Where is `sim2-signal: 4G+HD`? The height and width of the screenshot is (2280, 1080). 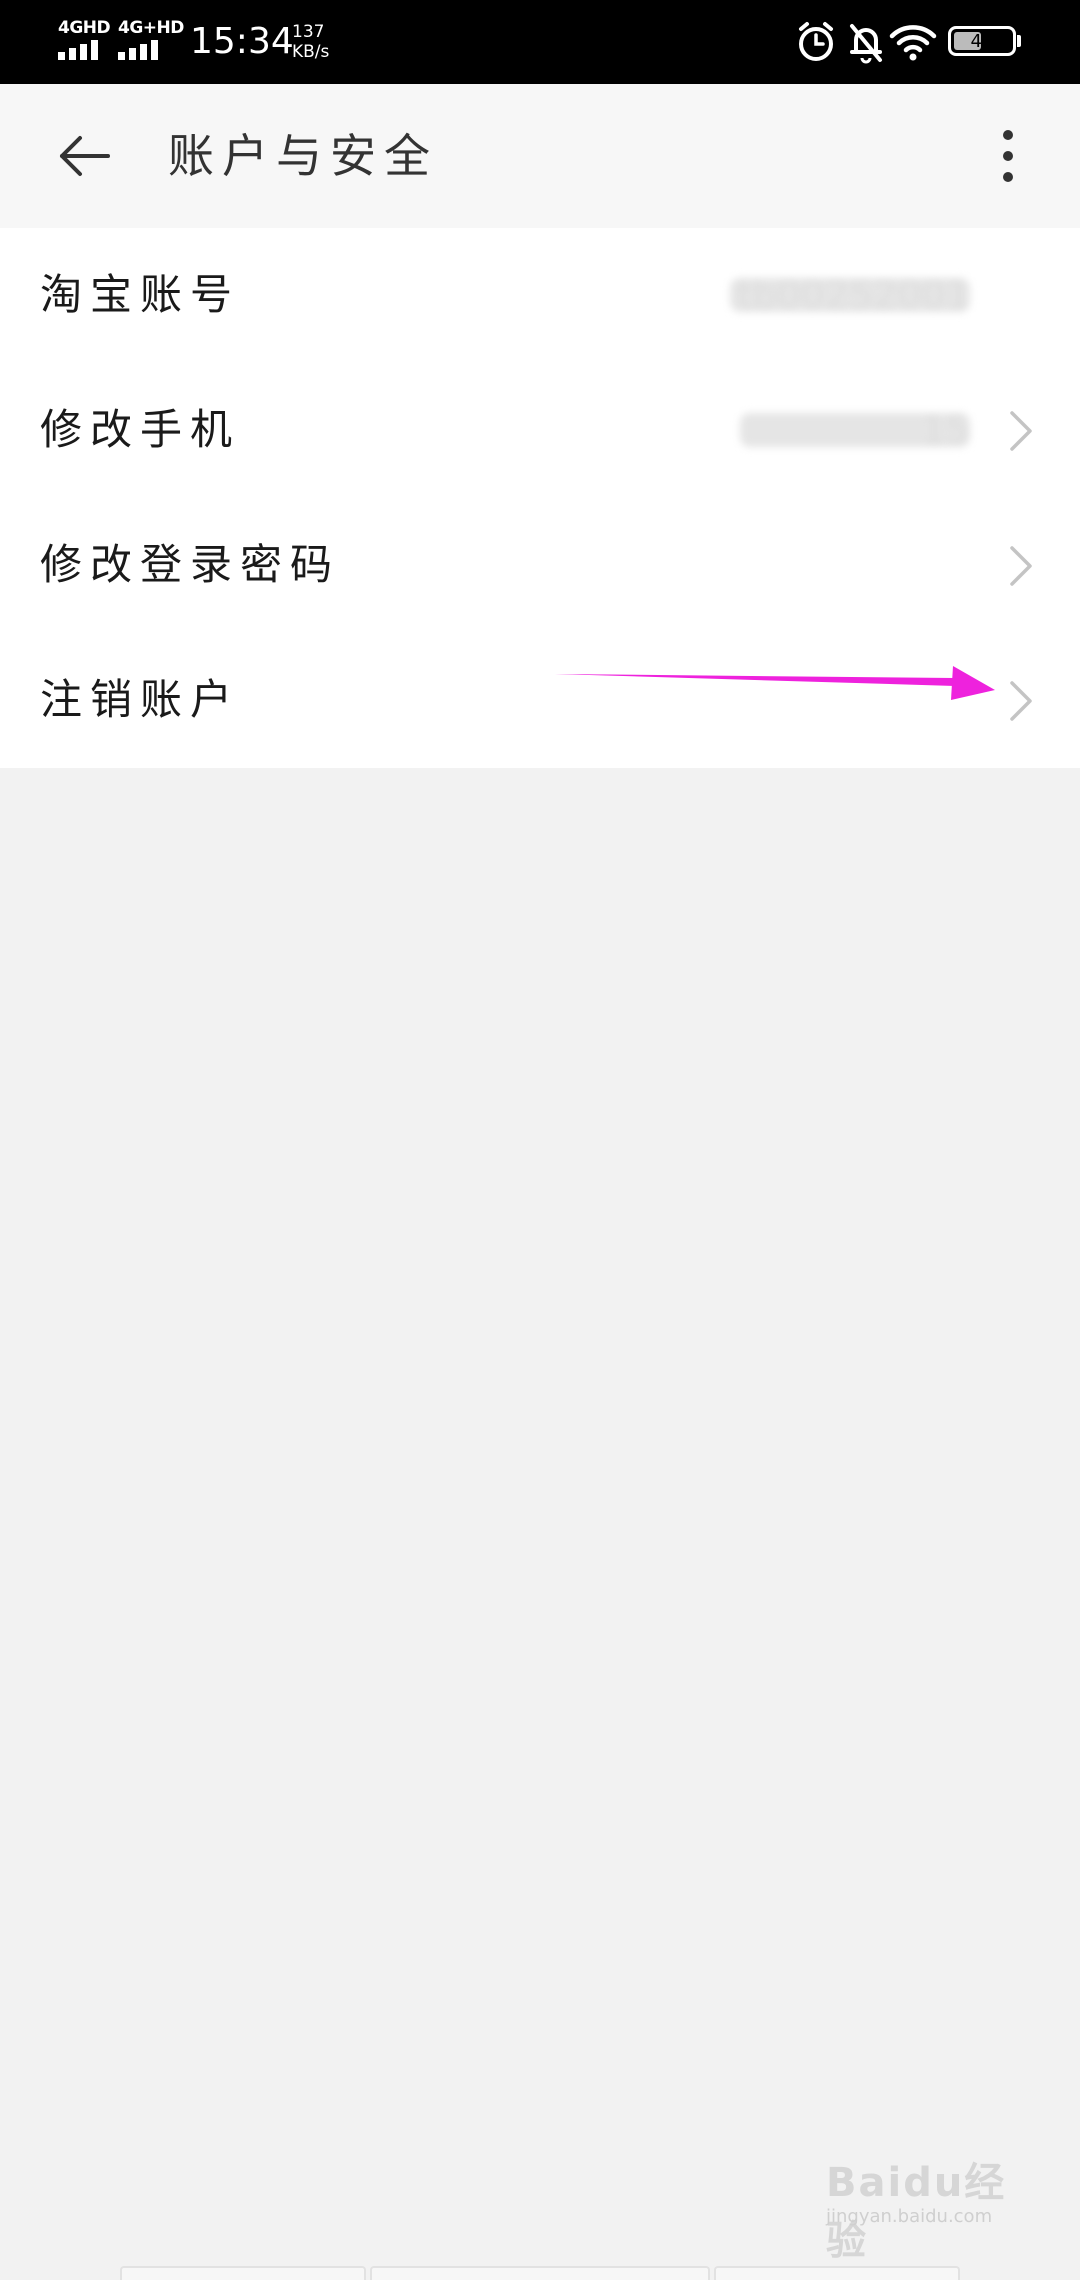 sim2-signal: 4G+HD is located at coordinates (151, 39).